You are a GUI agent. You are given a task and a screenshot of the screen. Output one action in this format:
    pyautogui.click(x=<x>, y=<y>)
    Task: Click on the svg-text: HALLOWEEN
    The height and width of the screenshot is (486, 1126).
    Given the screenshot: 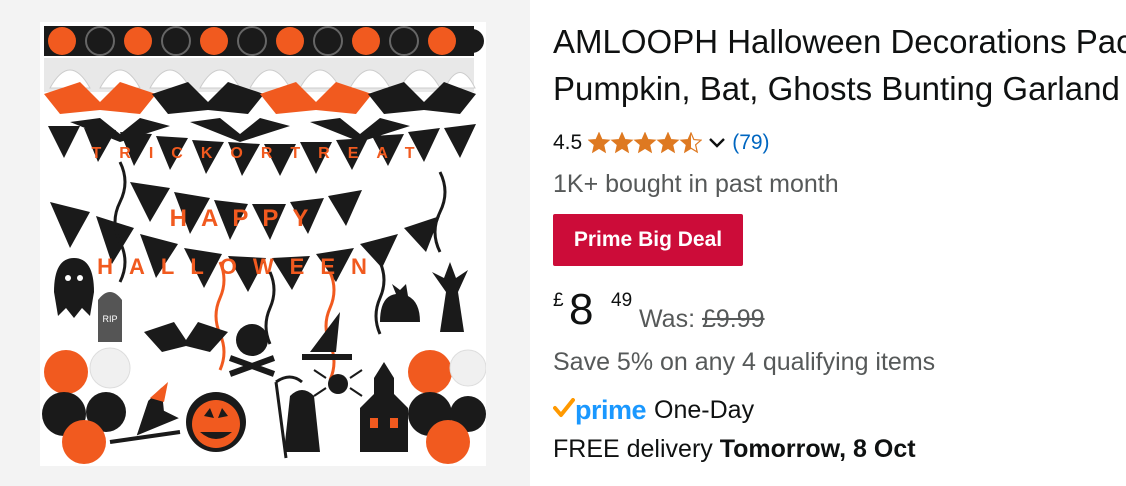 What is the action you would take?
    pyautogui.click(x=240, y=266)
    